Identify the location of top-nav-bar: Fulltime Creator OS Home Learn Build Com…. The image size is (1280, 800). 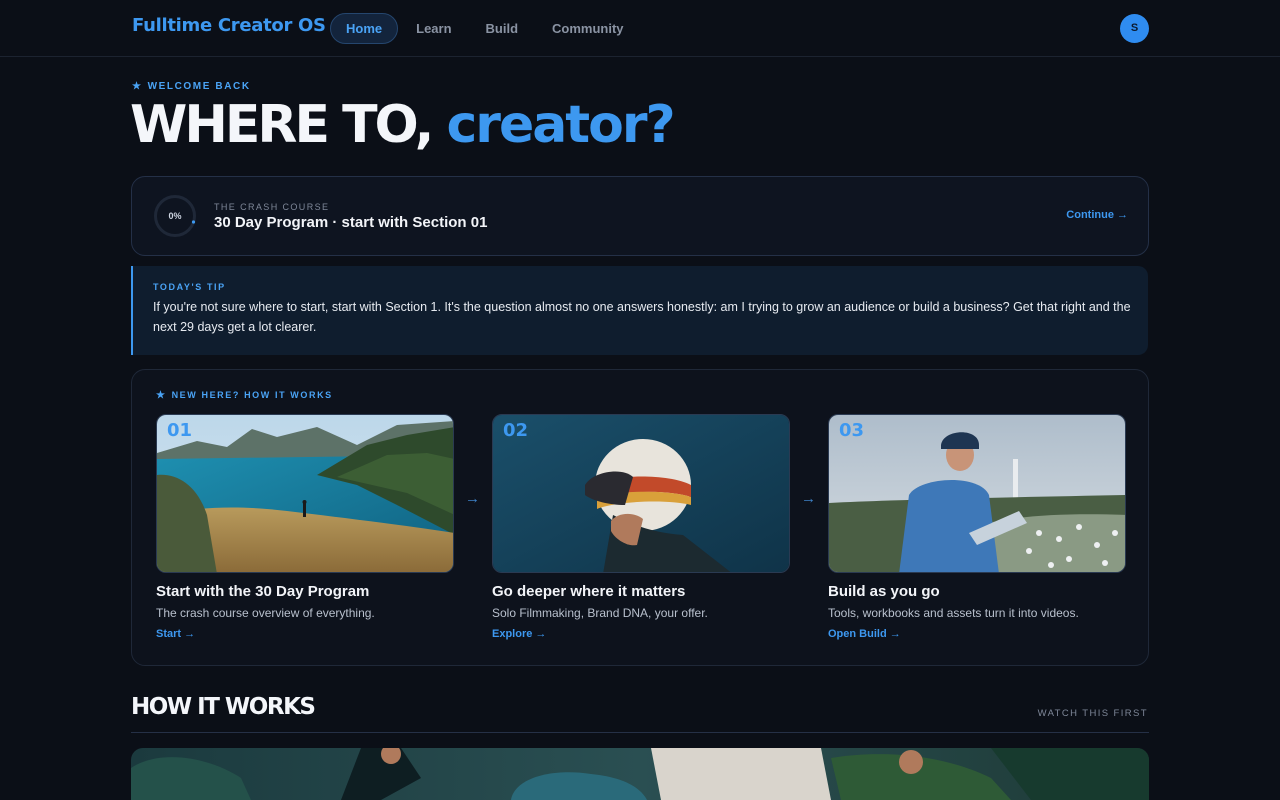
(640, 28).